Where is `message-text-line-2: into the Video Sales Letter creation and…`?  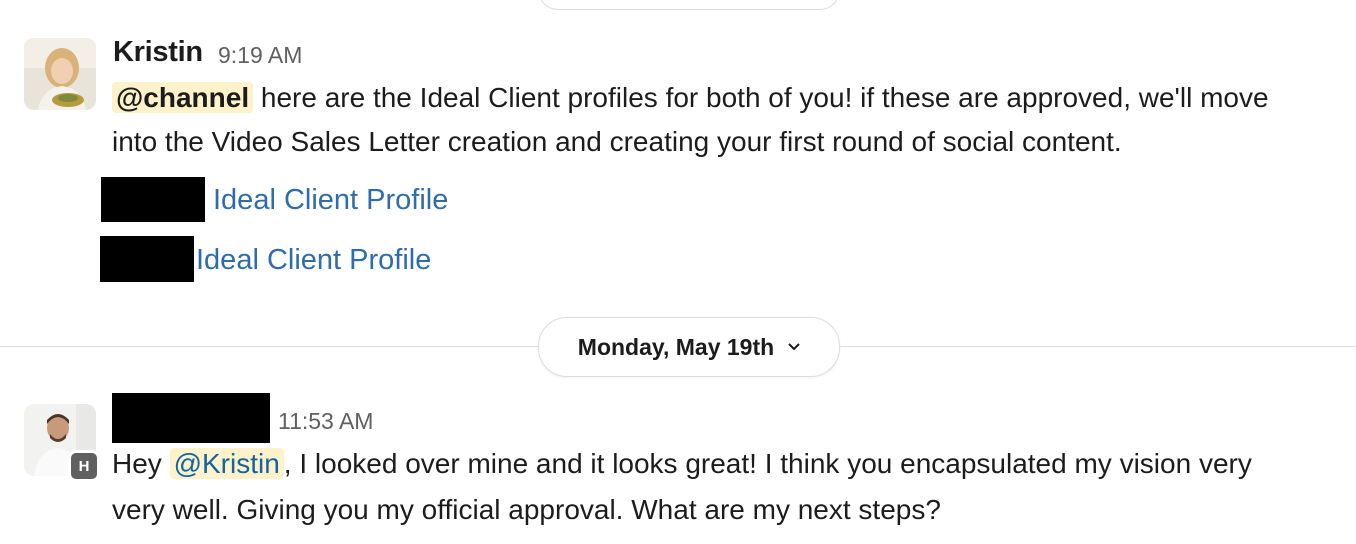 message-text-line-2: into the Video Sales Letter creation and… is located at coordinates (617, 141).